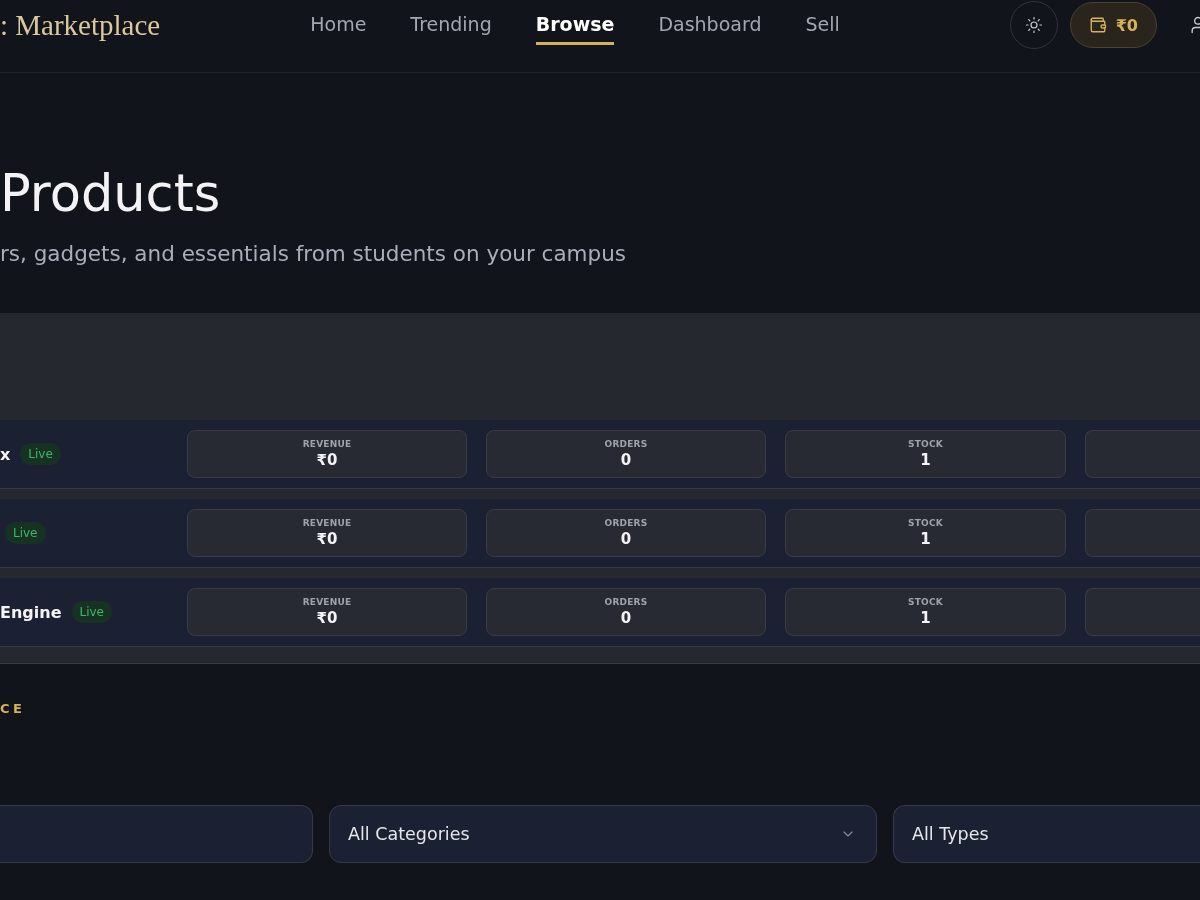 The width and height of the screenshot is (1200, 900). What do you see at coordinates (1046, 834) in the screenshot?
I see `type-select: All Types` at bounding box center [1046, 834].